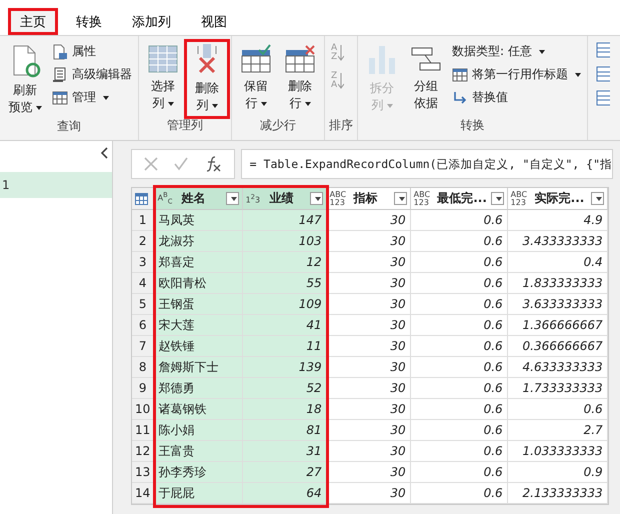 The height and width of the screenshot is (514, 620). I want to click on table-cell: 41, so click(284, 325).